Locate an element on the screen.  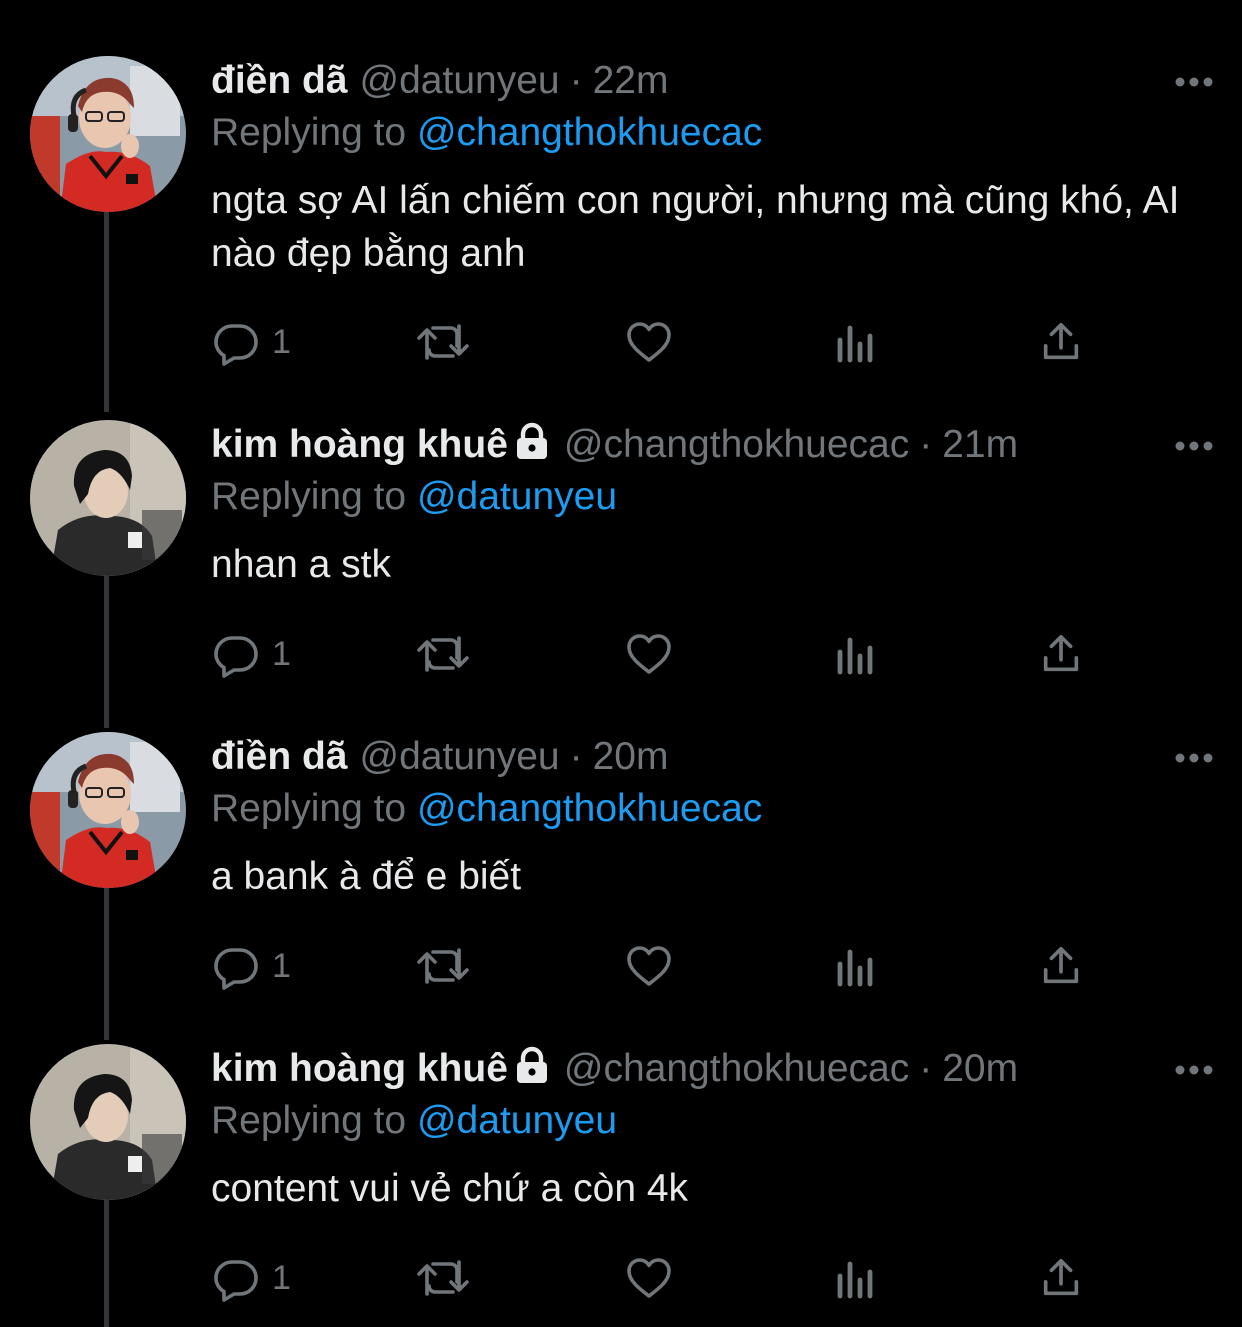
tweet-header: kim hoàng khuê @changthokhuecac · 21m is located at coordinates (666, 445).